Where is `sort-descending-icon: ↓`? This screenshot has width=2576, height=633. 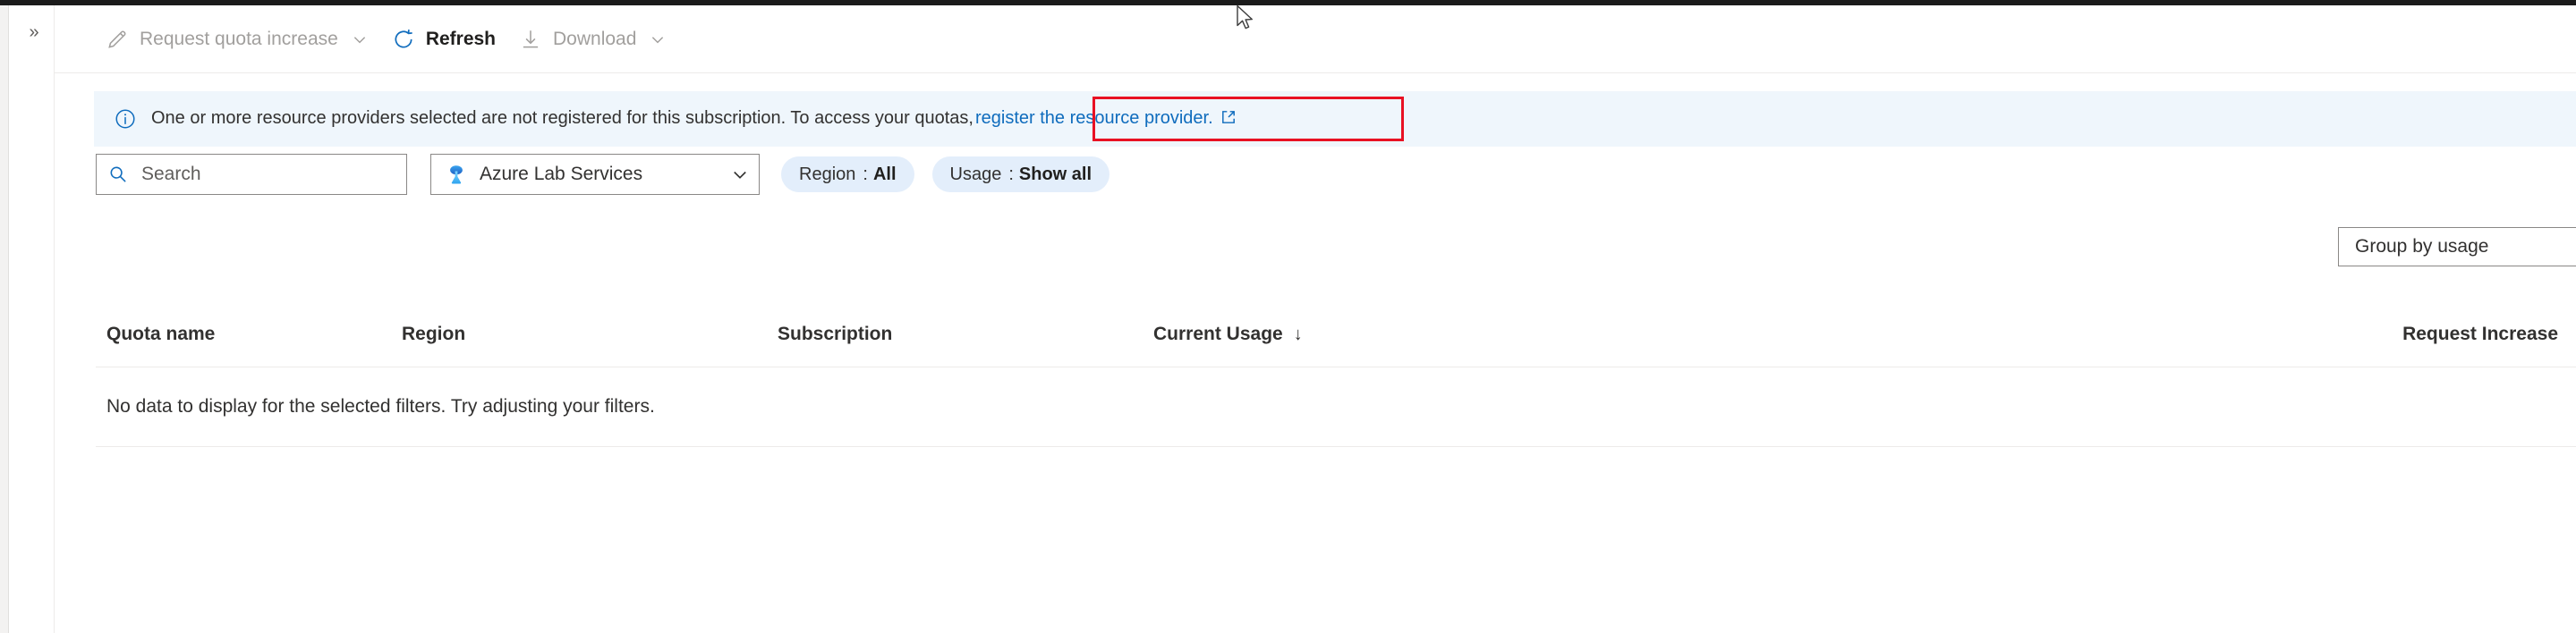 sort-descending-icon: ↓ is located at coordinates (1298, 334).